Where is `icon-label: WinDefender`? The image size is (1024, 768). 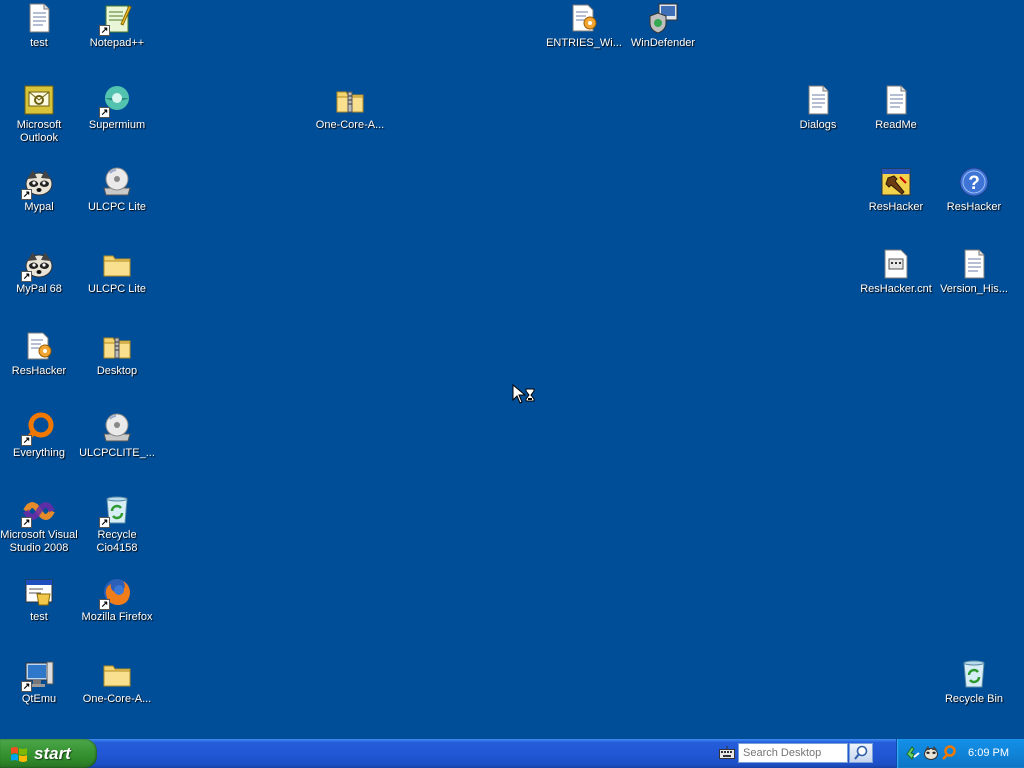
icon-label: WinDefender is located at coordinates (663, 43).